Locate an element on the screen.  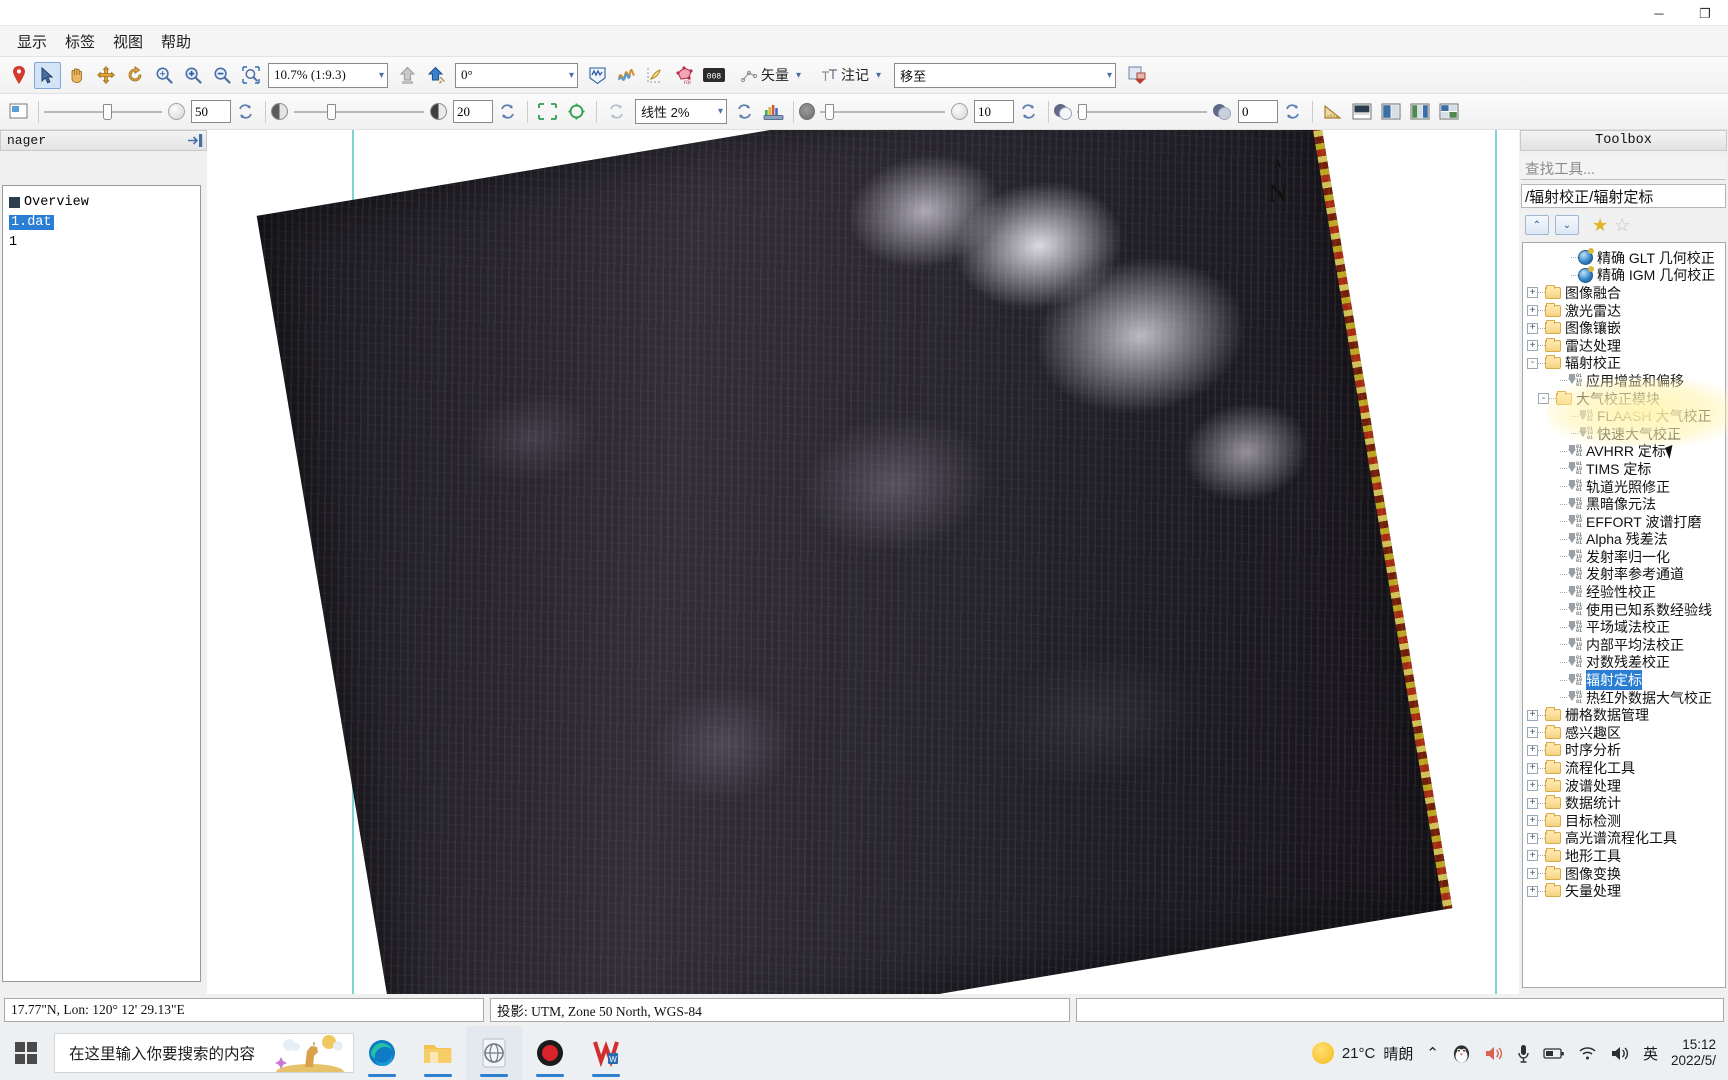
tool-apply-gain-offset: 01 10 01 应用增益和偏移 is located at coordinates (1625, 381).